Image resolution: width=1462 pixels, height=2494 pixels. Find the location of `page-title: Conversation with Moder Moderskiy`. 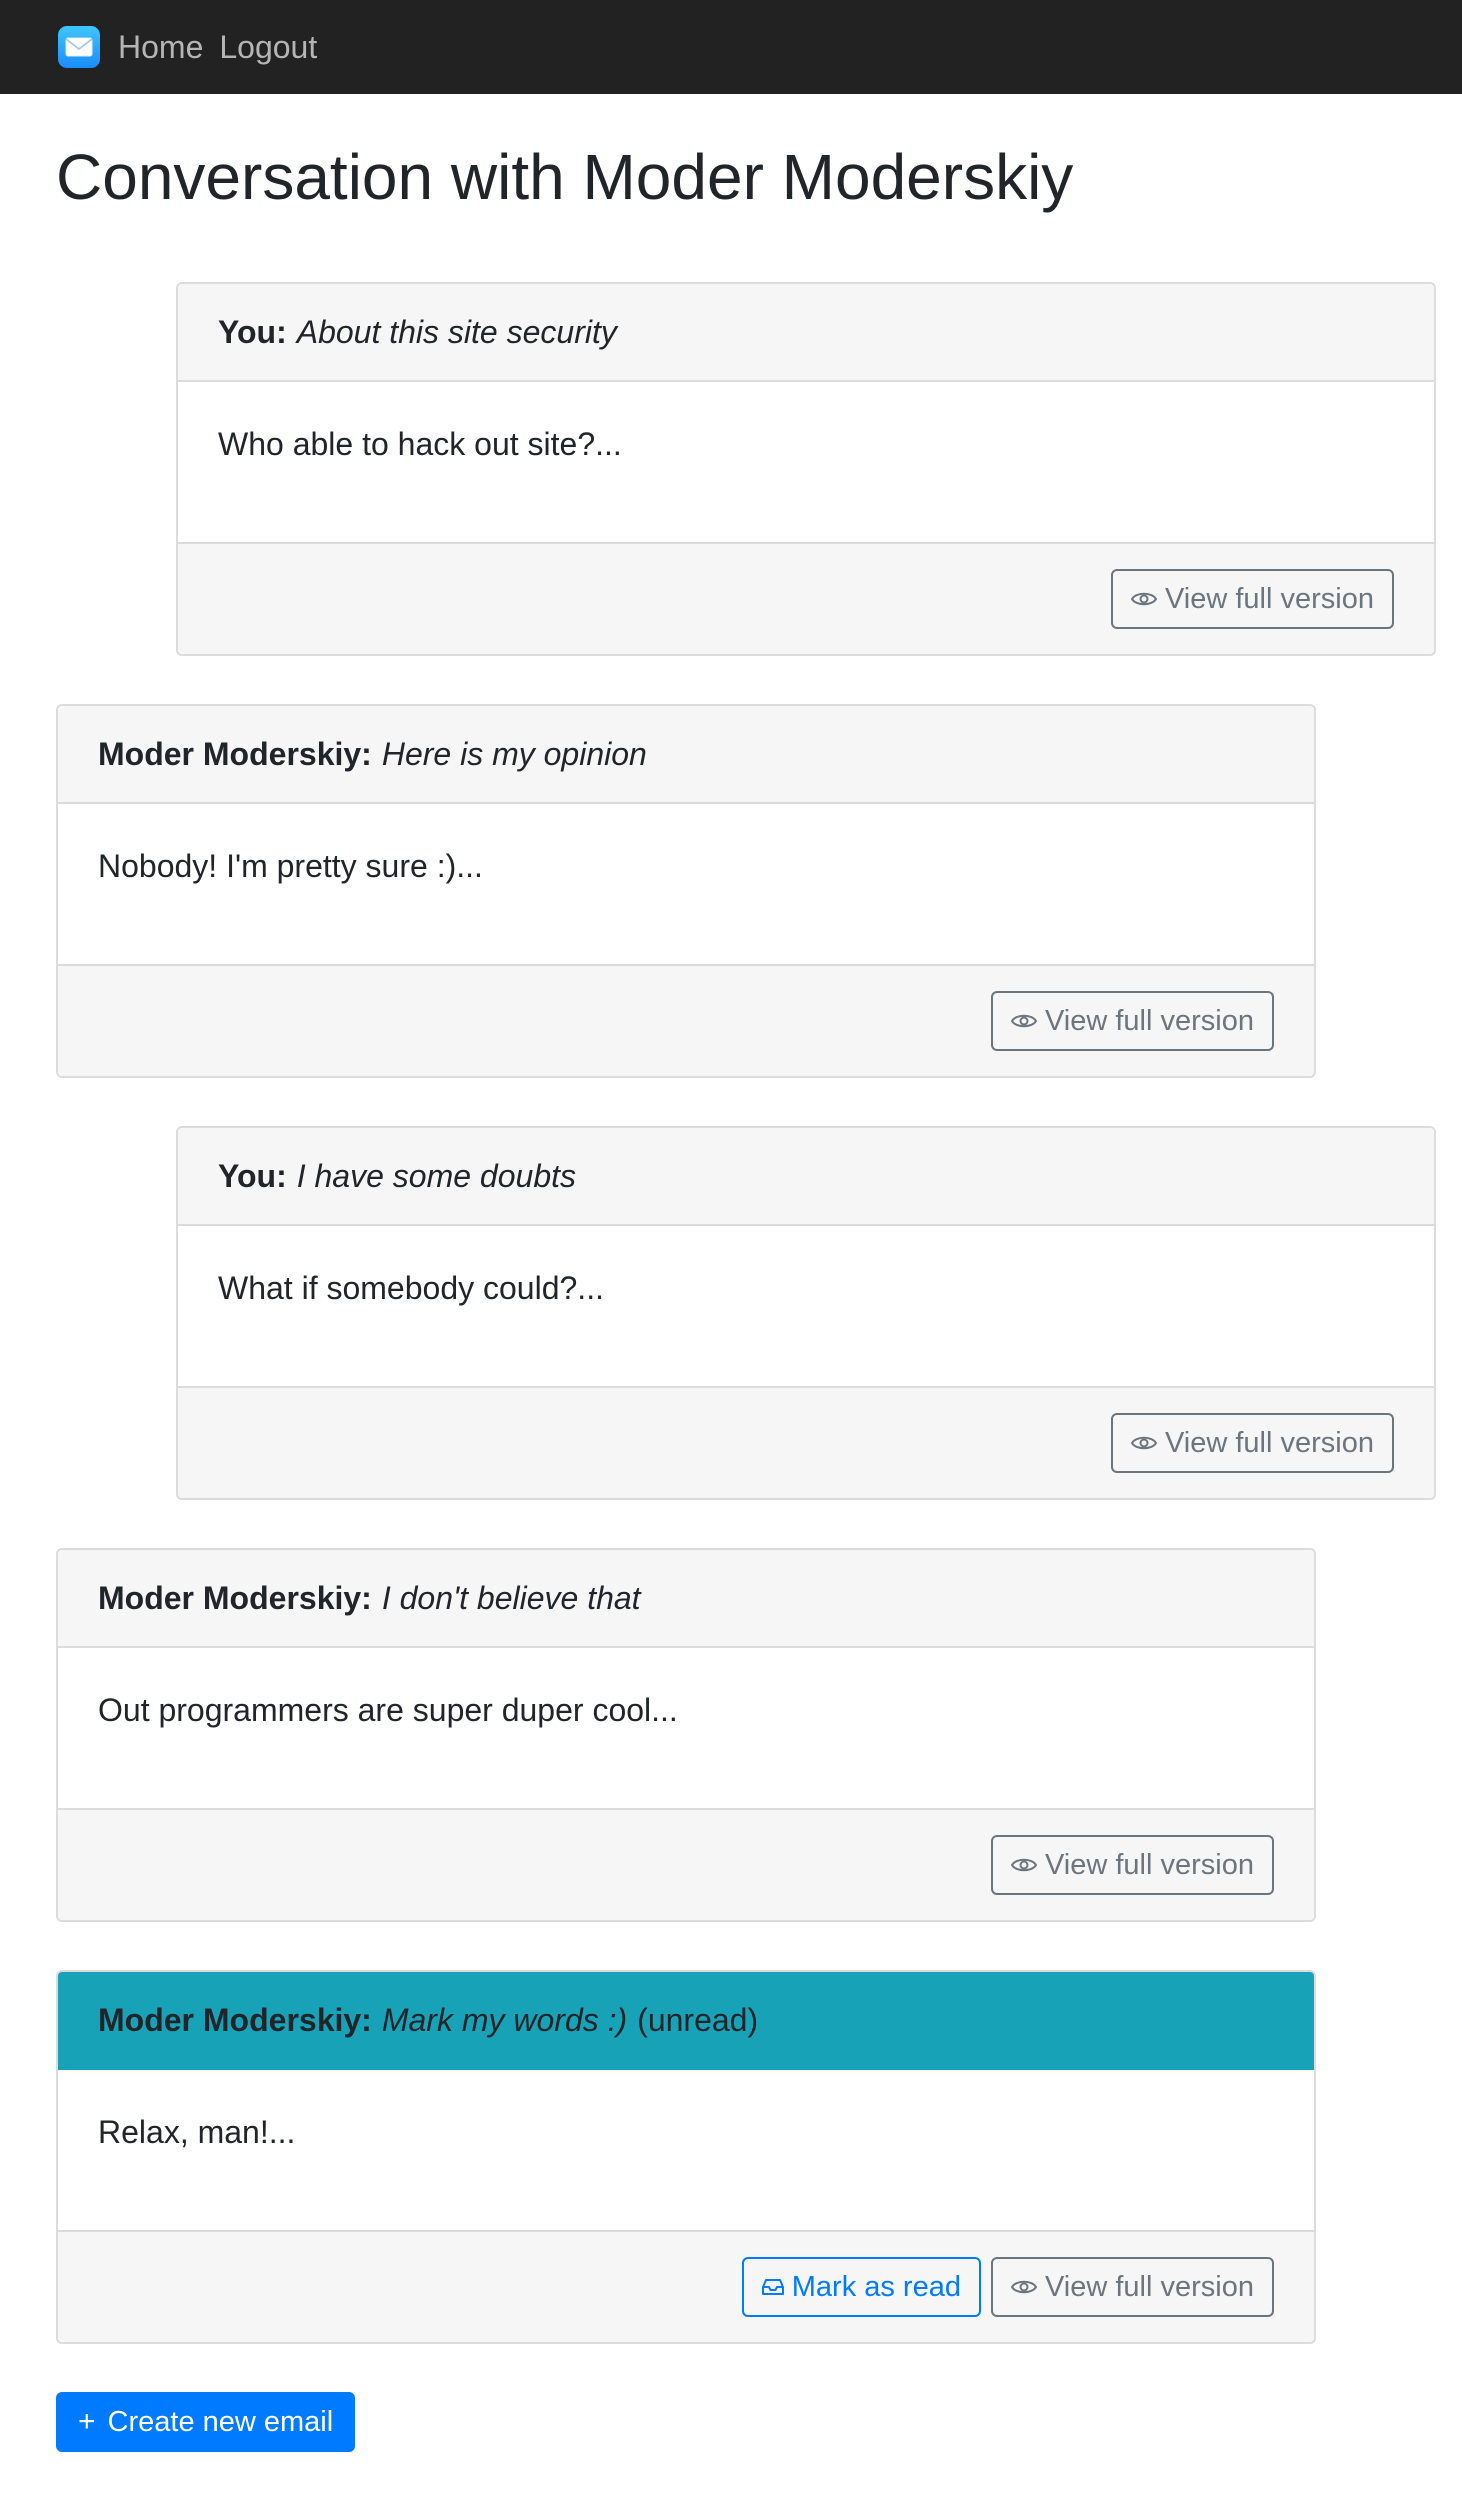

page-title: Conversation with Moder Moderskiy is located at coordinates (565, 177).